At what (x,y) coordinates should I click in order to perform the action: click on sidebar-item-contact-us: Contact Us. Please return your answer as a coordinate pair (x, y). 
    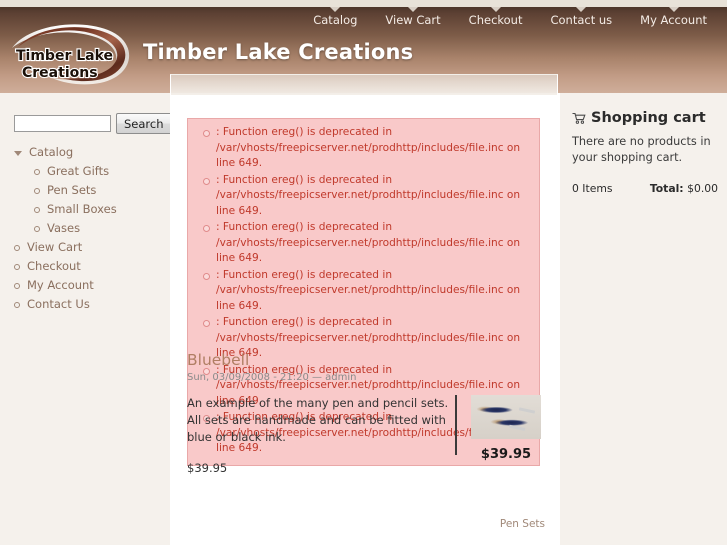
    Looking at the image, I should click on (89, 304).